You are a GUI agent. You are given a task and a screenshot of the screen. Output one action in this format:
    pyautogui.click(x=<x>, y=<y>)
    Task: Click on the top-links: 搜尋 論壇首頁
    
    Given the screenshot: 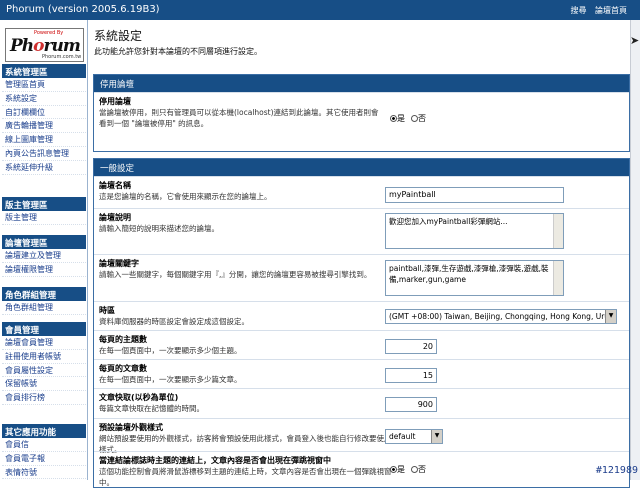 What is the action you would take?
    pyautogui.click(x=595, y=10)
    